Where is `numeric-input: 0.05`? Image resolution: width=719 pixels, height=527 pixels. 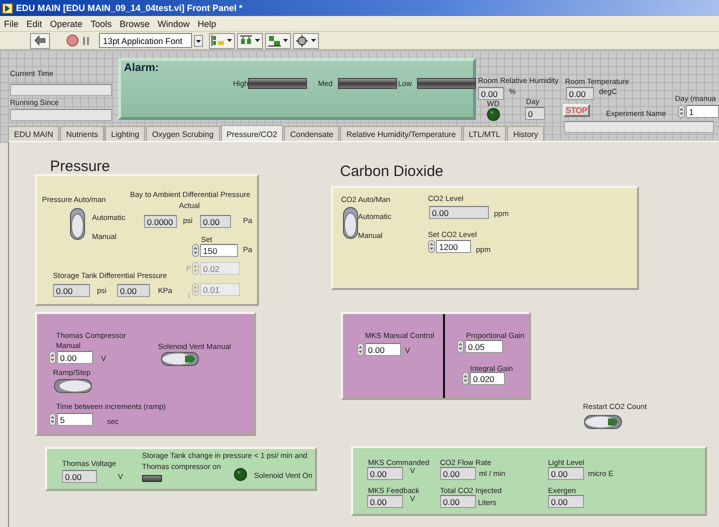
numeric-input: 0.05 is located at coordinates (484, 346).